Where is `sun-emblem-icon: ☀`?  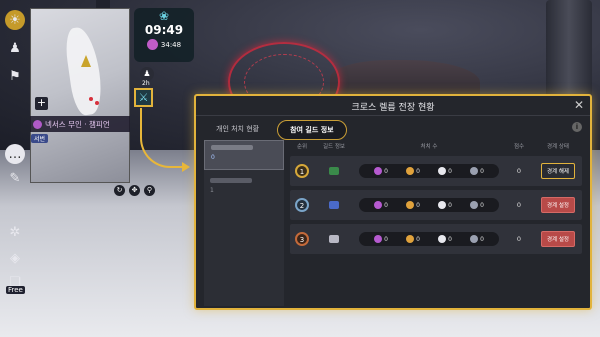 sun-emblem-icon: ☀ is located at coordinates (15, 20).